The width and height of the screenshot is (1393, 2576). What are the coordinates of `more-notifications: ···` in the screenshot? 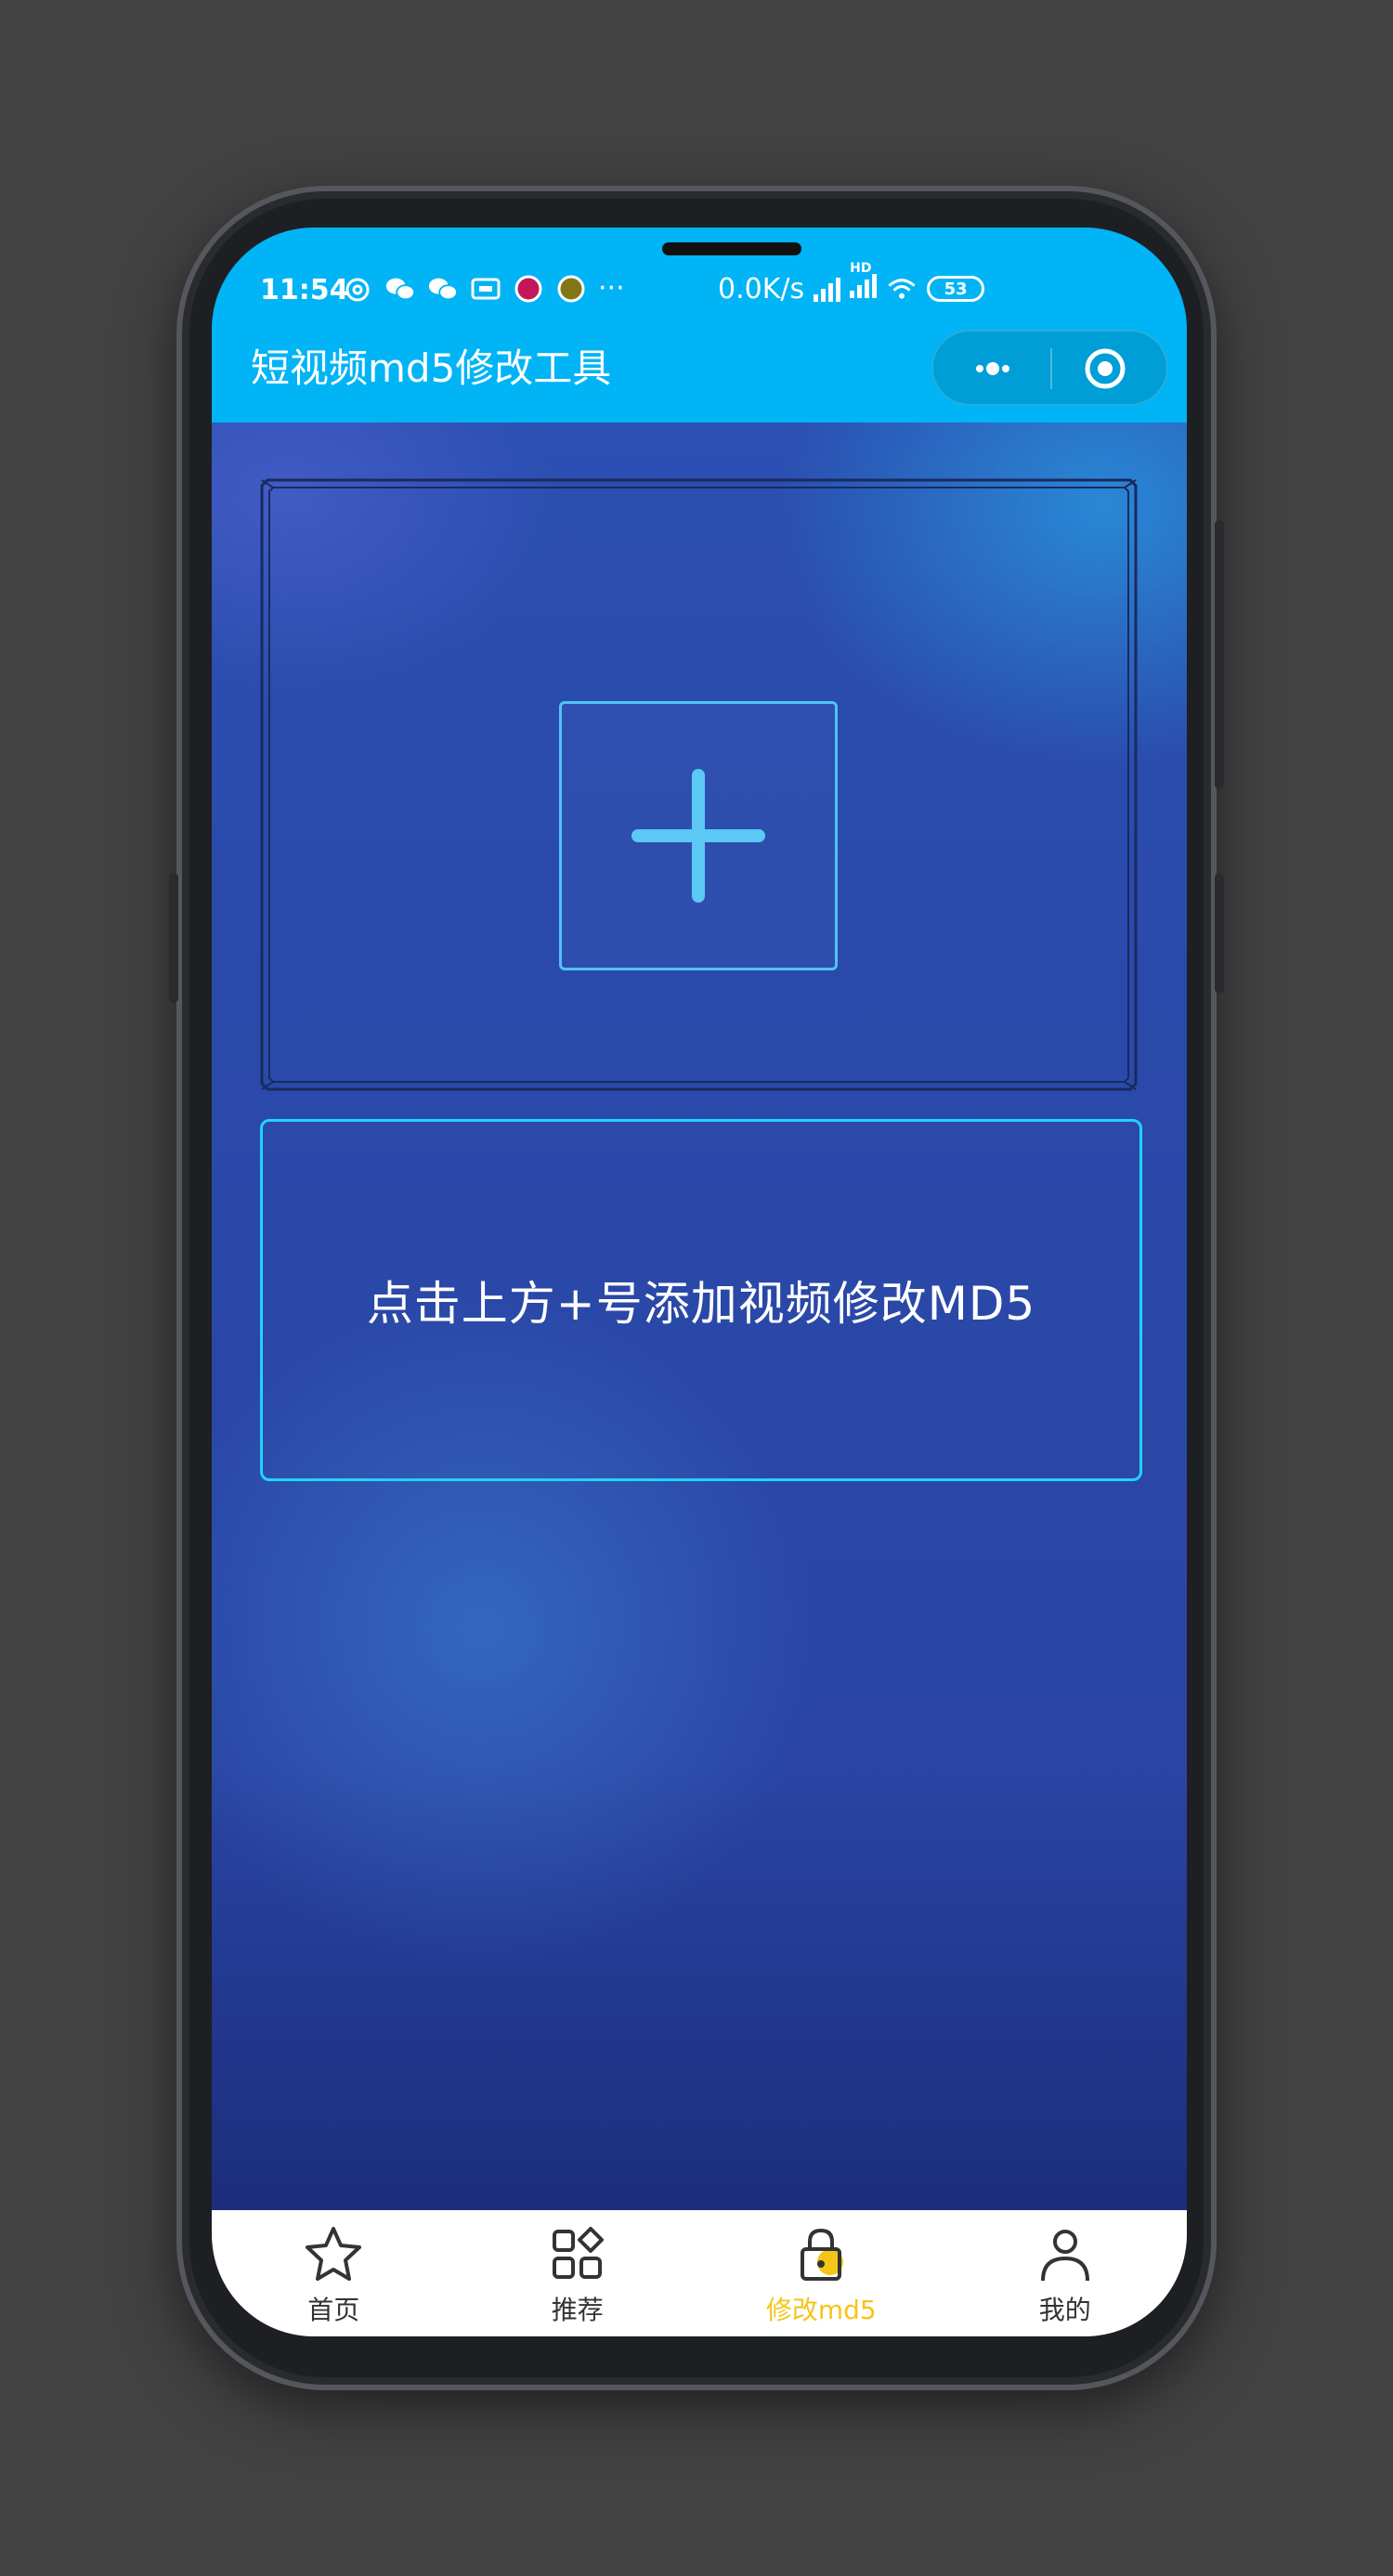 It's located at (611, 288).